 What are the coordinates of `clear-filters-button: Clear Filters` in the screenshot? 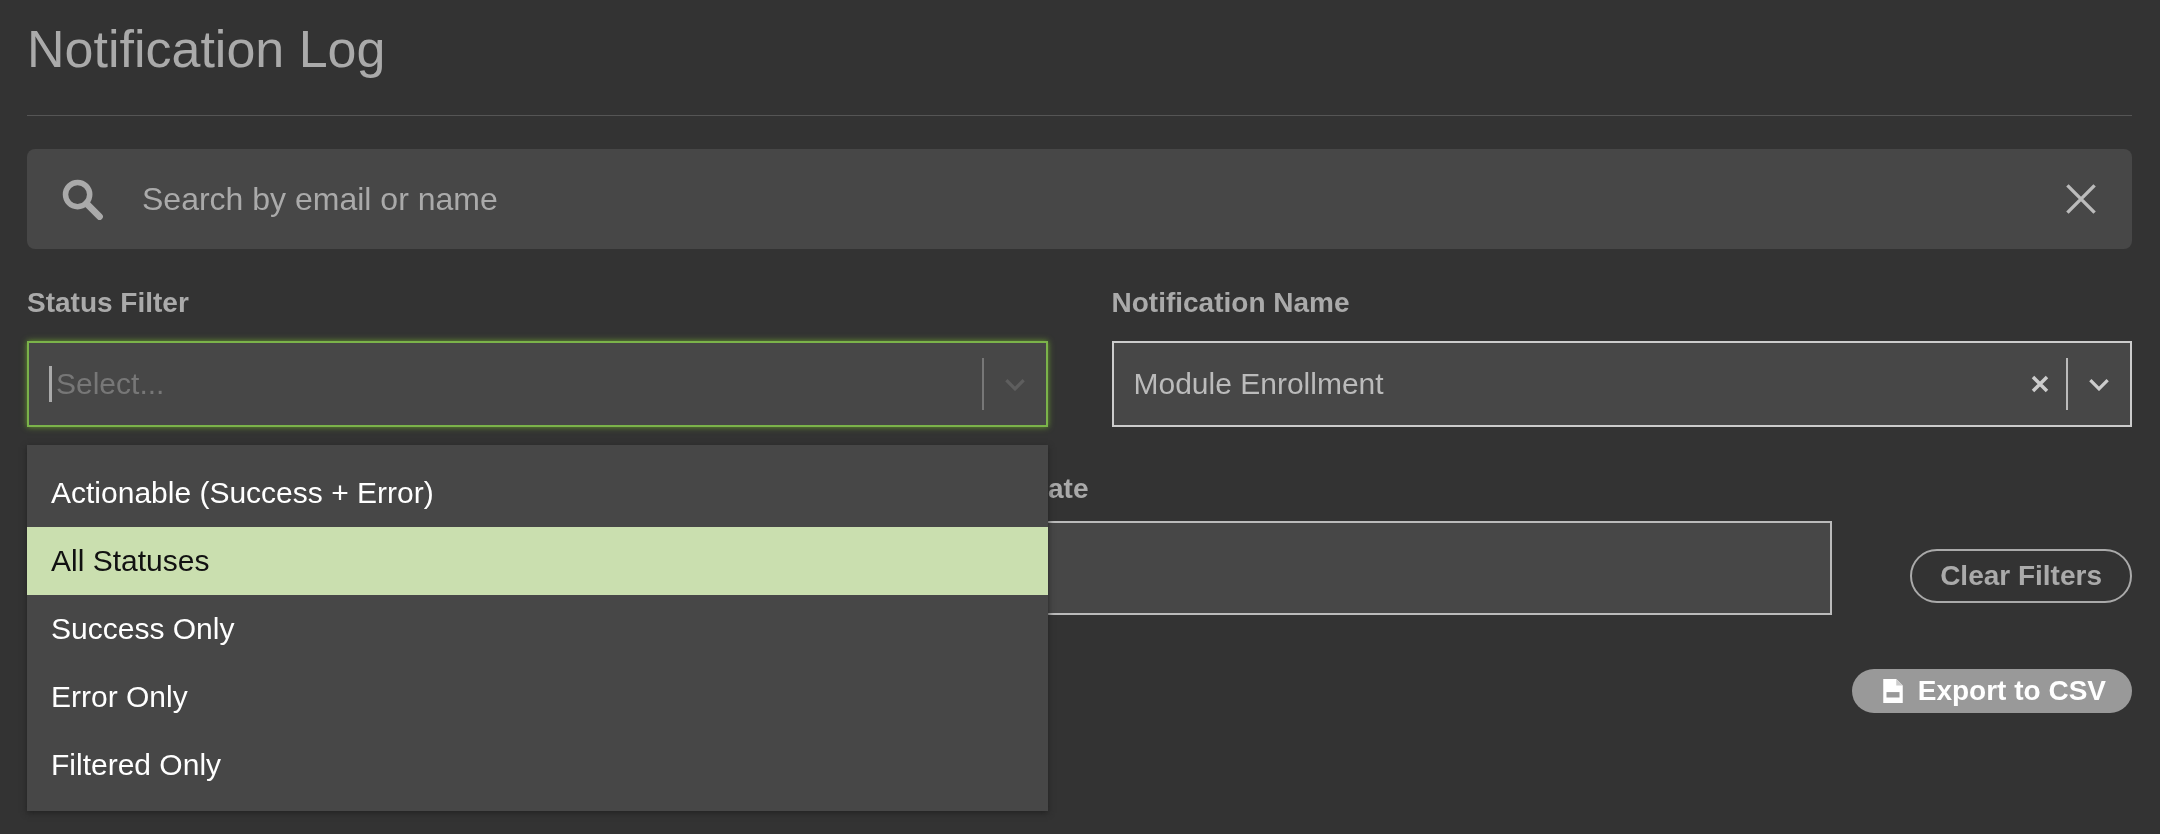 It's located at (2021, 576).